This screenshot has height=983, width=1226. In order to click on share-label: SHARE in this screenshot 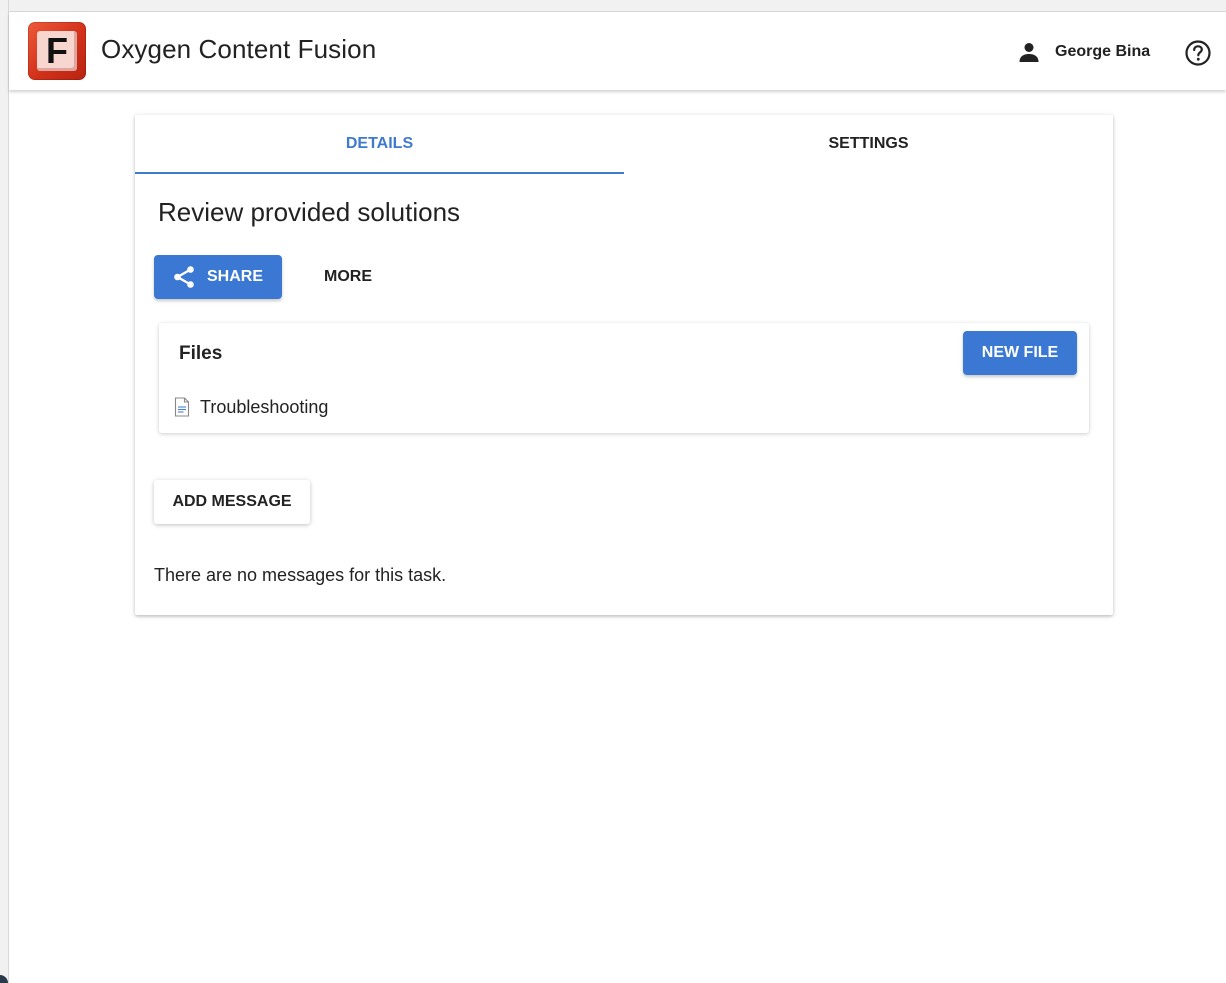, I will do `click(235, 276)`.